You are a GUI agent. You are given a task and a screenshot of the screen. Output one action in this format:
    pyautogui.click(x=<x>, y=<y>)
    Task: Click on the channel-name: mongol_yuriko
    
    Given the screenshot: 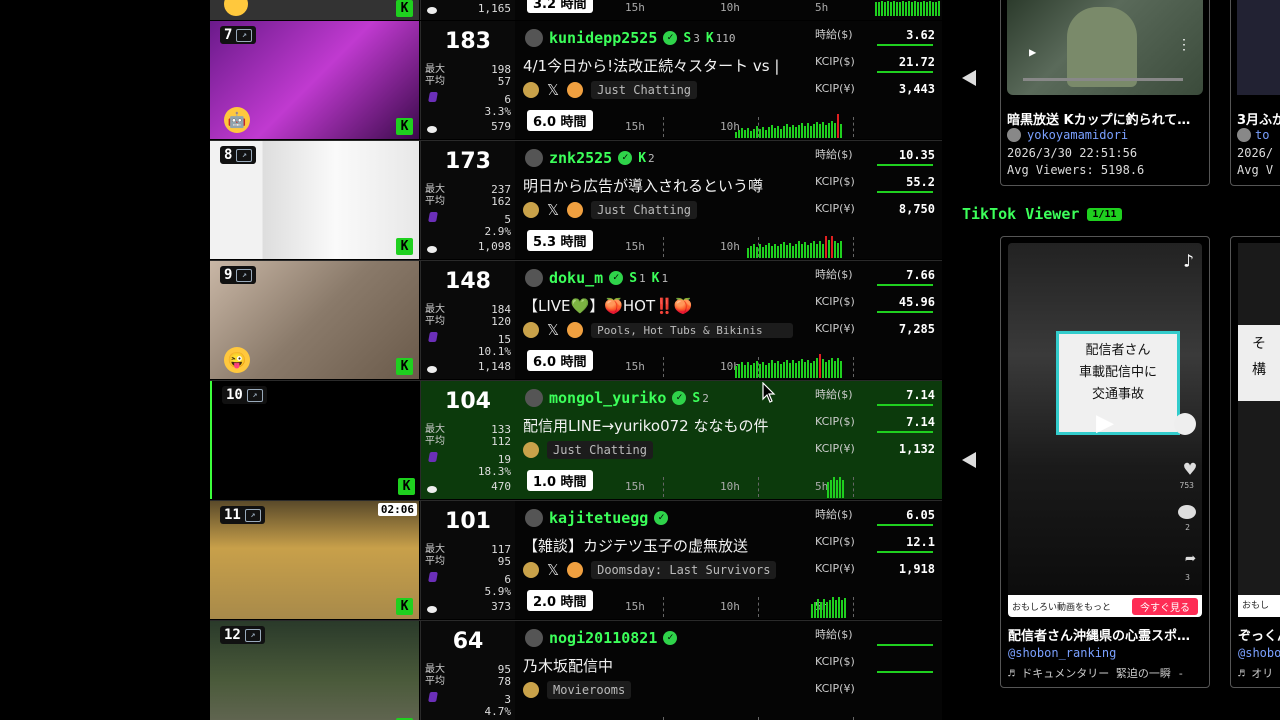 What is the action you would take?
    pyautogui.click(x=607, y=398)
    